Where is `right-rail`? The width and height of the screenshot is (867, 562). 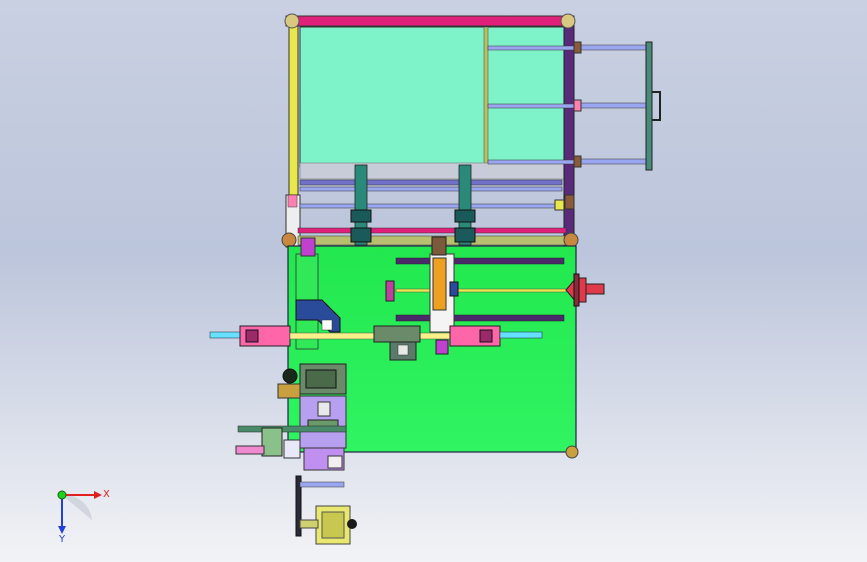
right-rail is located at coordinates (569, 136).